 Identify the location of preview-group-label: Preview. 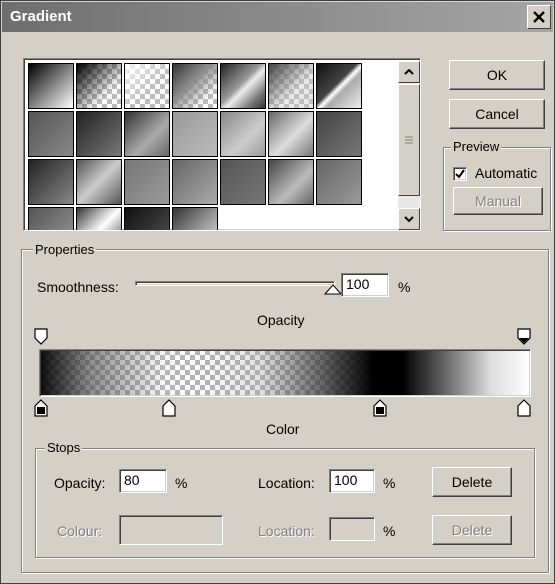
(476, 146).